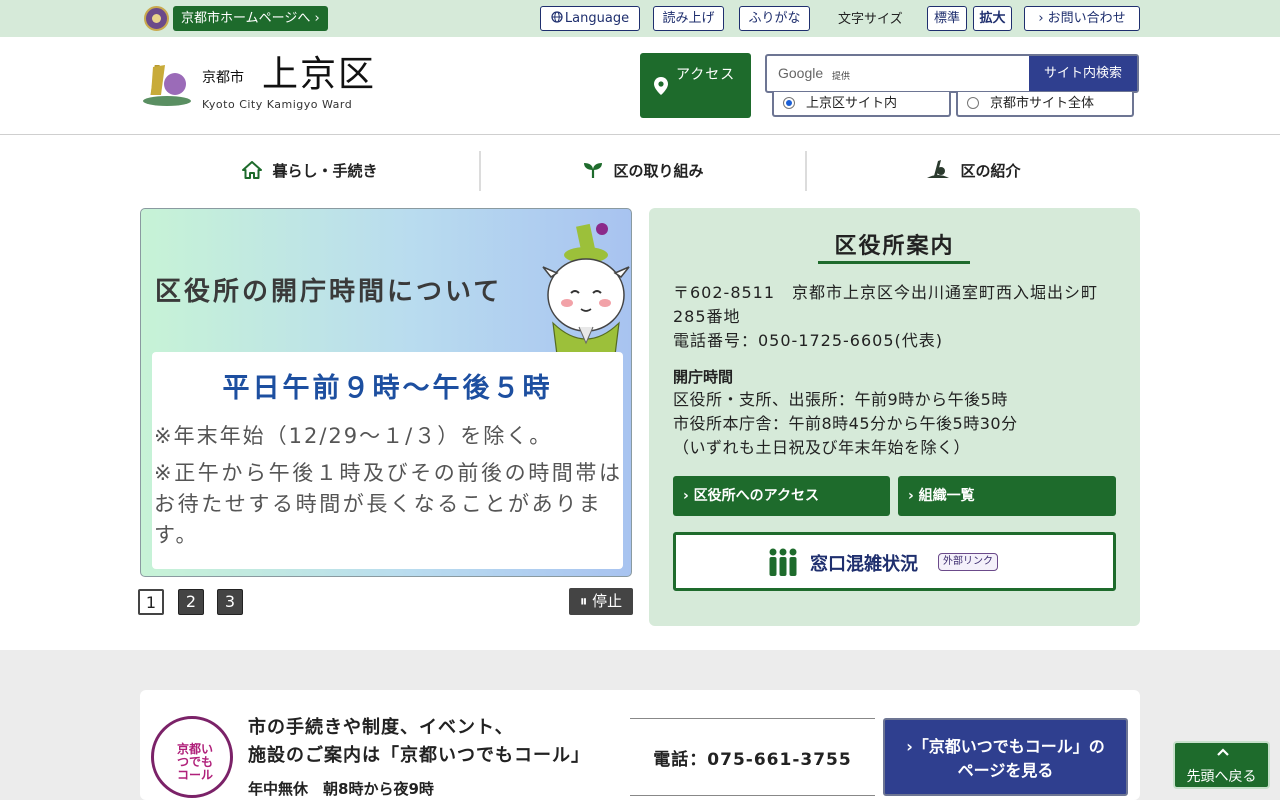 This screenshot has width=1280, height=800. What do you see at coordinates (151, 602) in the screenshot?
I see `slider-page-1-button: 1` at bounding box center [151, 602].